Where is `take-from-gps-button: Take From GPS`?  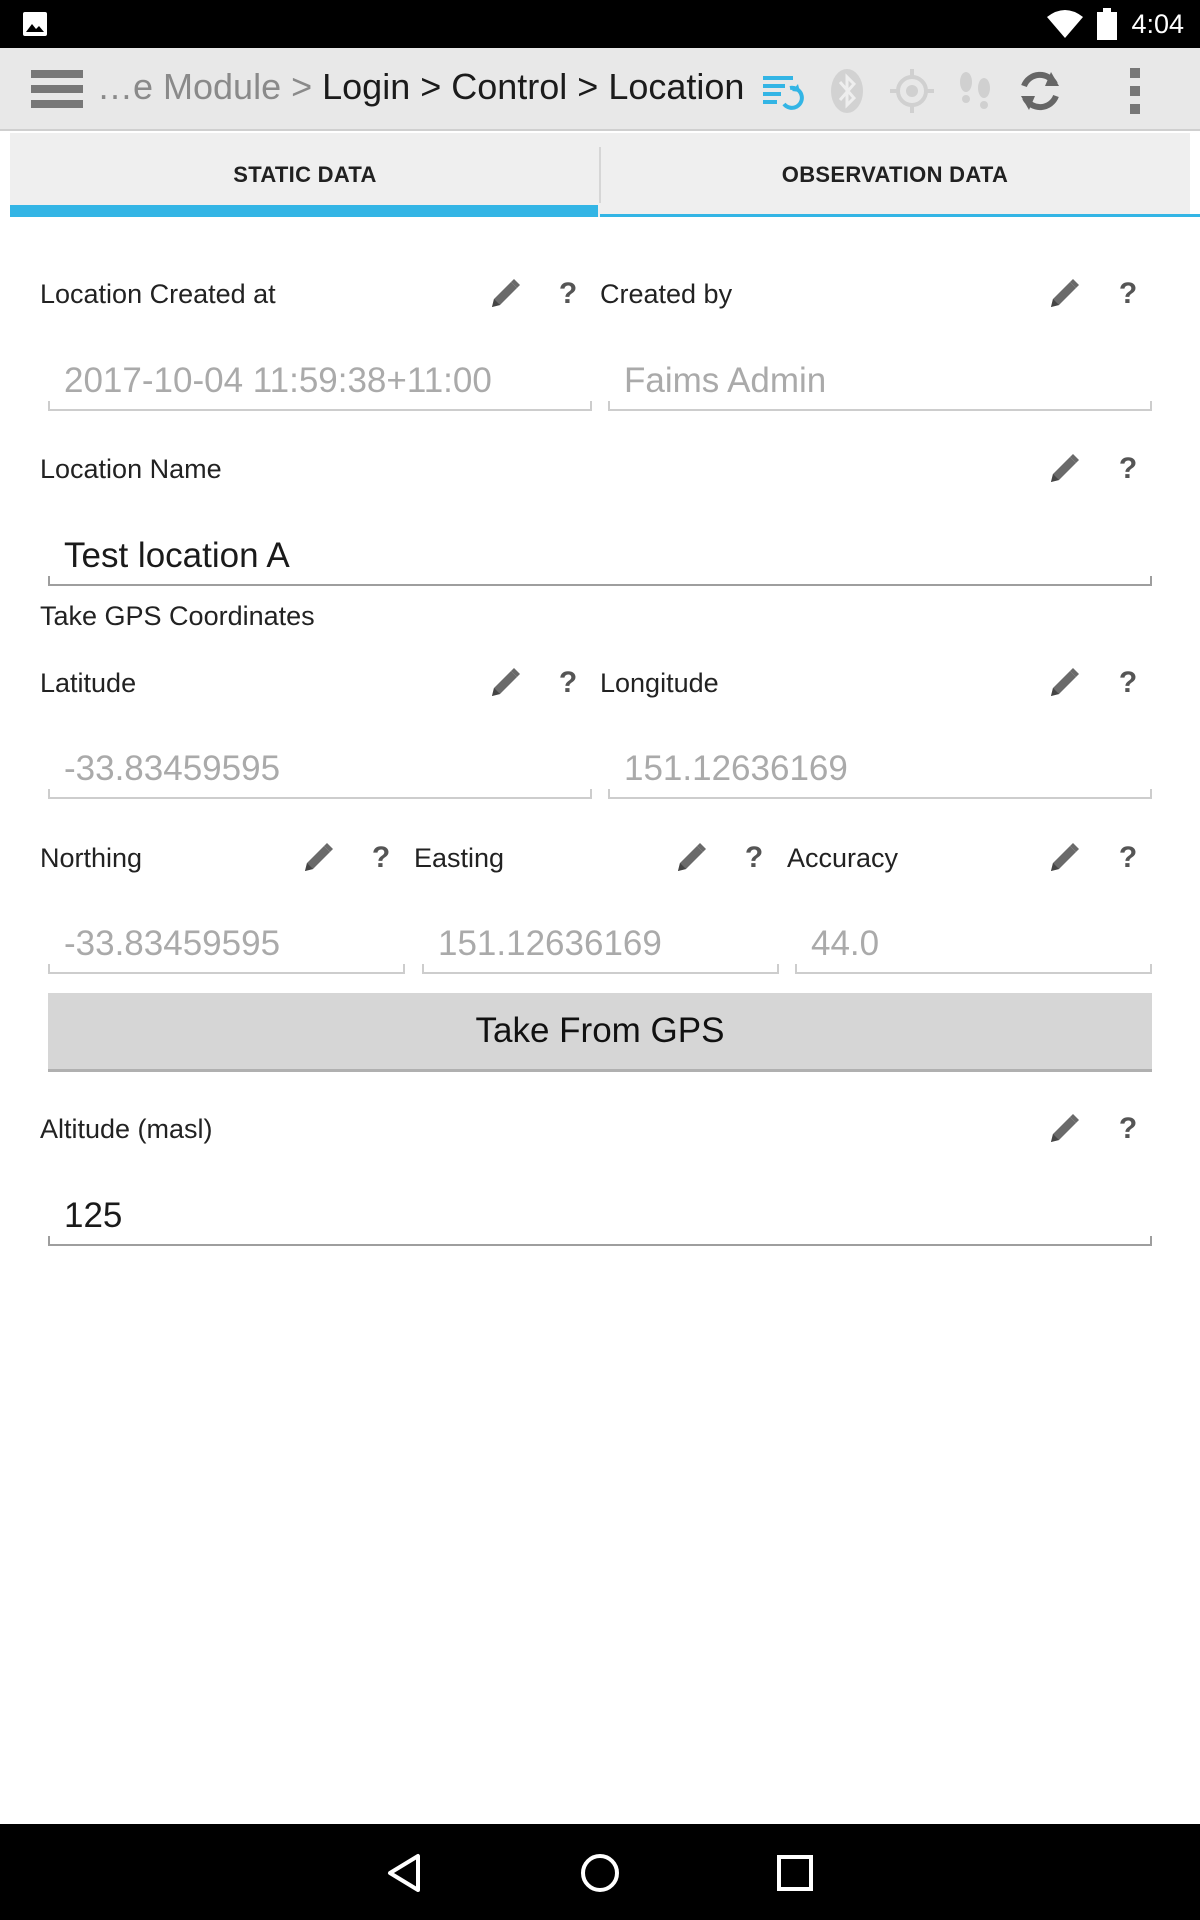 take-from-gps-button: Take From GPS is located at coordinates (600, 1032).